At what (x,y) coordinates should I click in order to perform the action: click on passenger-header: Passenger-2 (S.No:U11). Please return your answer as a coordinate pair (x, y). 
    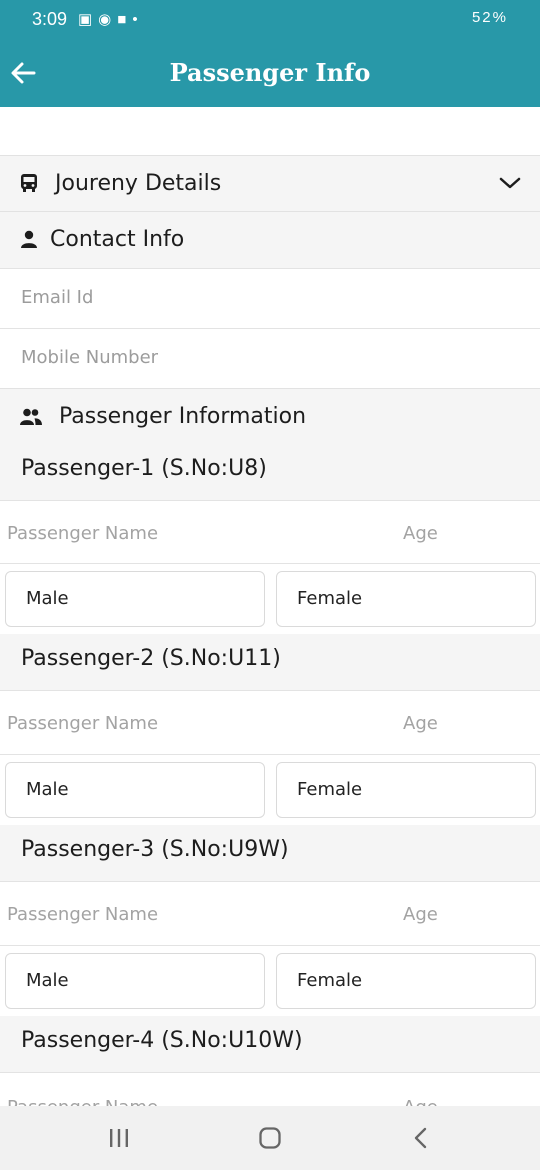
    Looking at the image, I should click on (270, 662).